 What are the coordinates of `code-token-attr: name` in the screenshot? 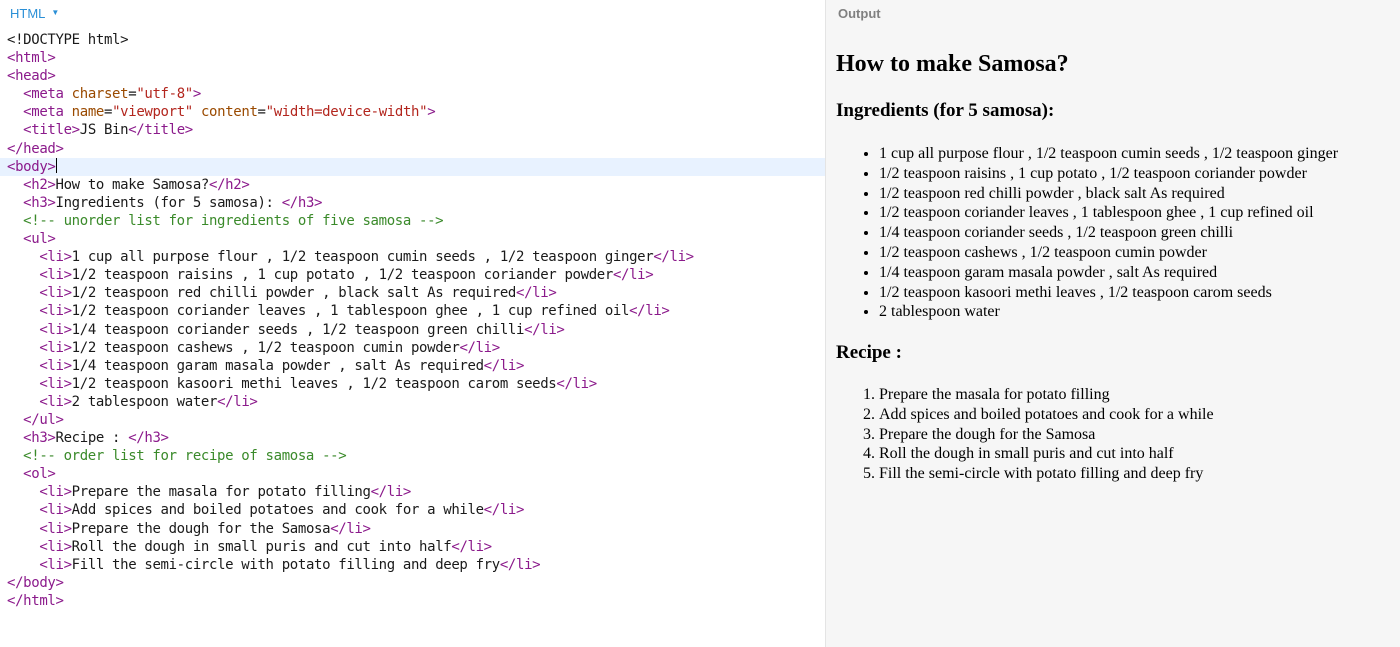 It's located at (88, 112).